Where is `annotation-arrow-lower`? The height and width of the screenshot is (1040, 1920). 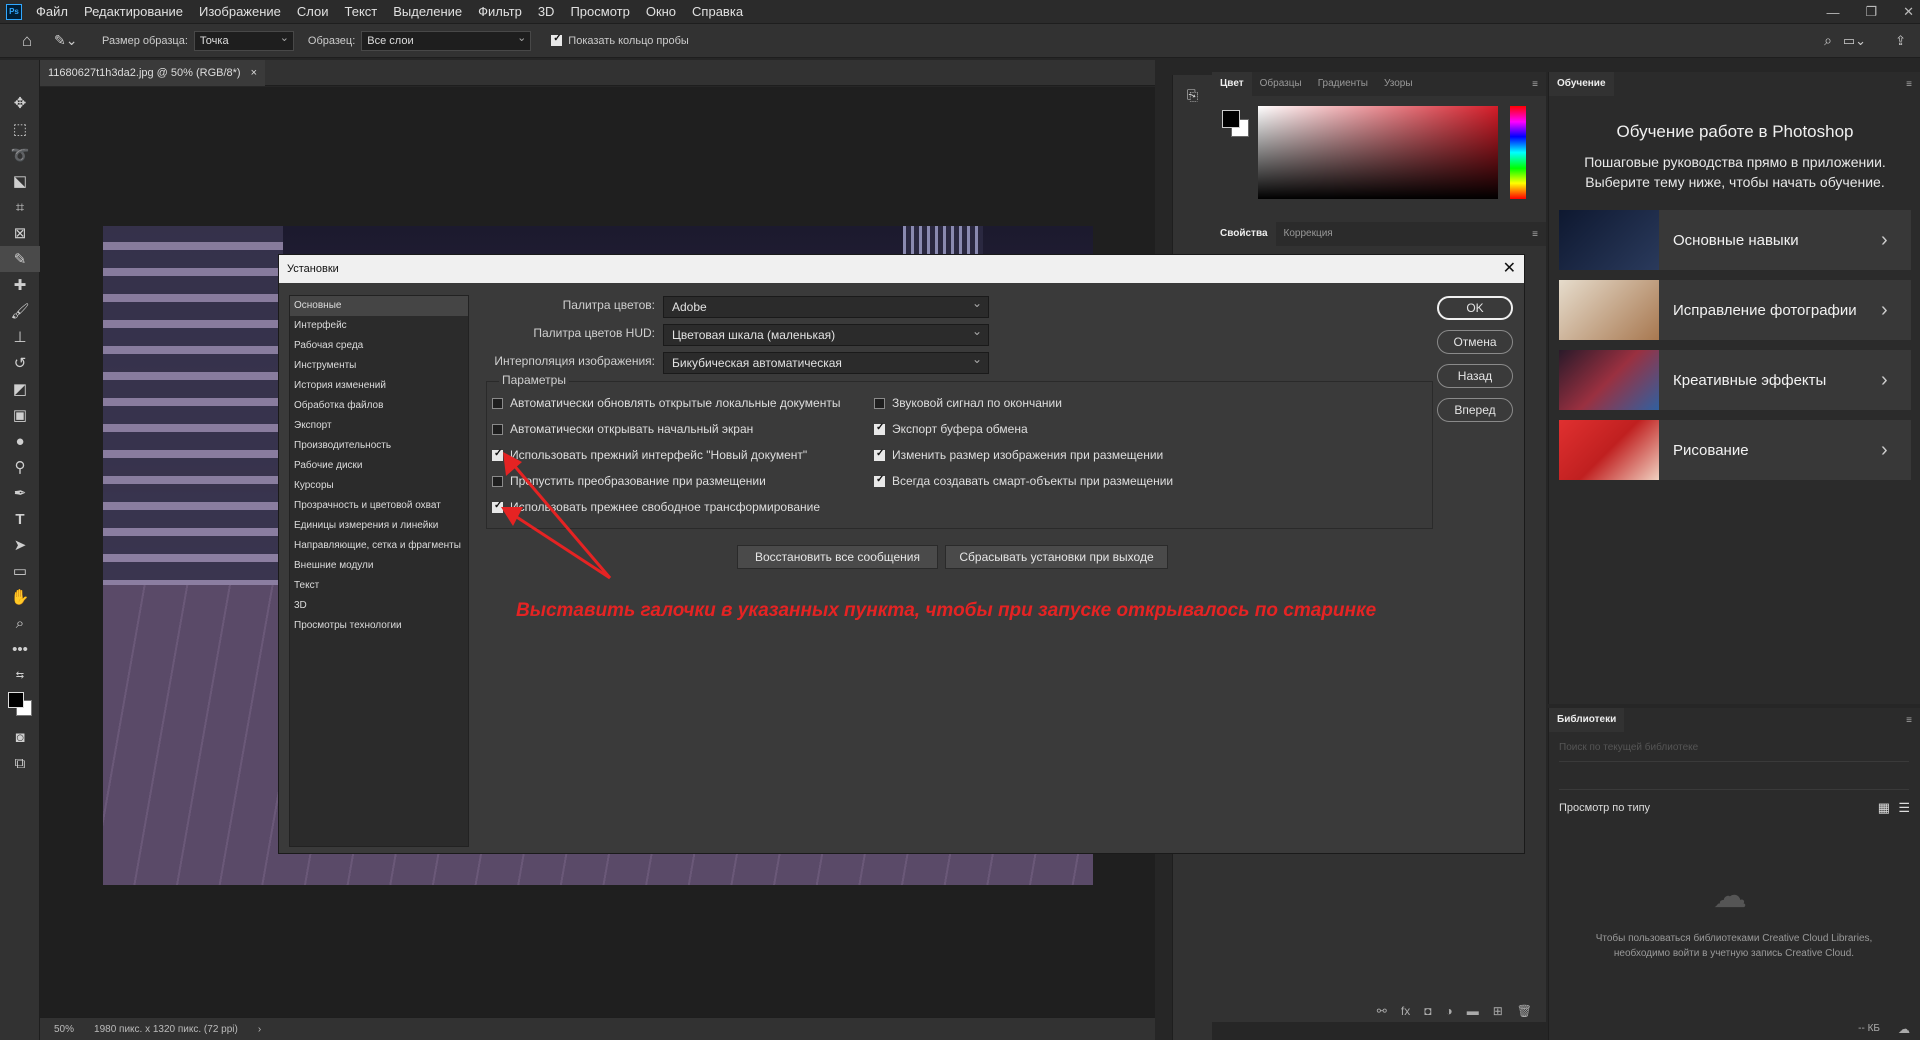
annotation-arrow-lower is located at coordinates (561, 546).